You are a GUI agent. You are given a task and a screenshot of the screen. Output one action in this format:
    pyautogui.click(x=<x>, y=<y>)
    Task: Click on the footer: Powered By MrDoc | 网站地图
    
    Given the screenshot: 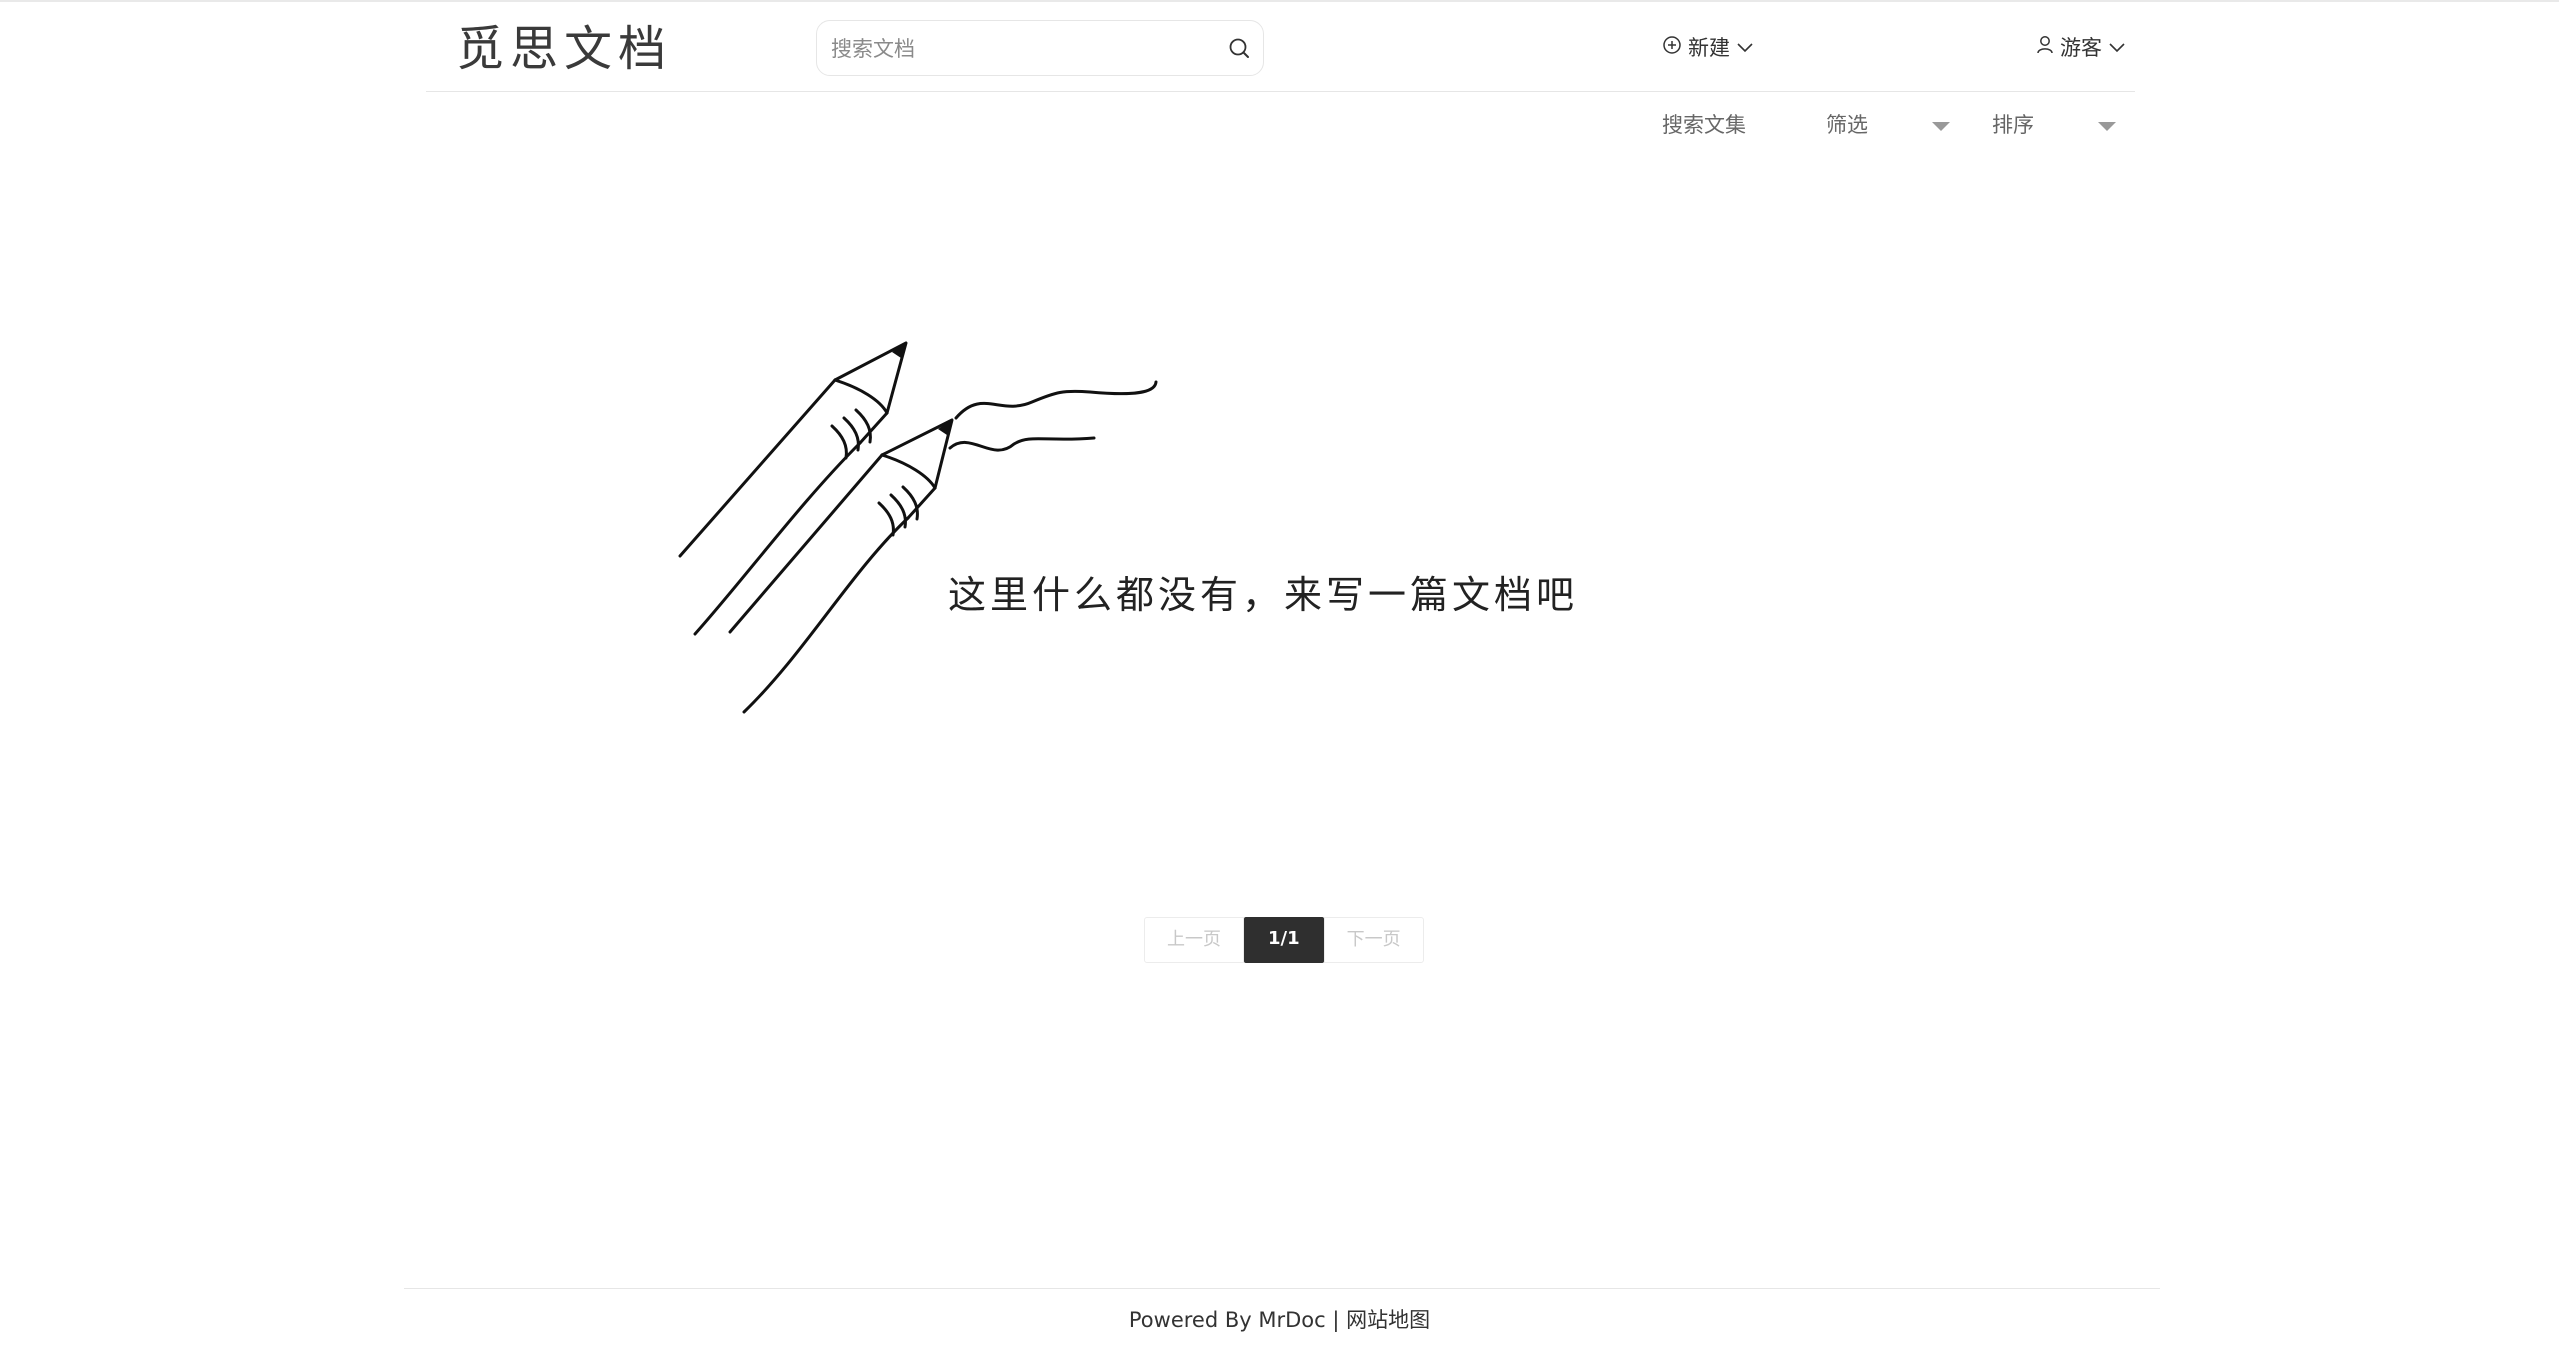 What is the action you would take?
    pyautogui.click(x=1279, y=1319)
    